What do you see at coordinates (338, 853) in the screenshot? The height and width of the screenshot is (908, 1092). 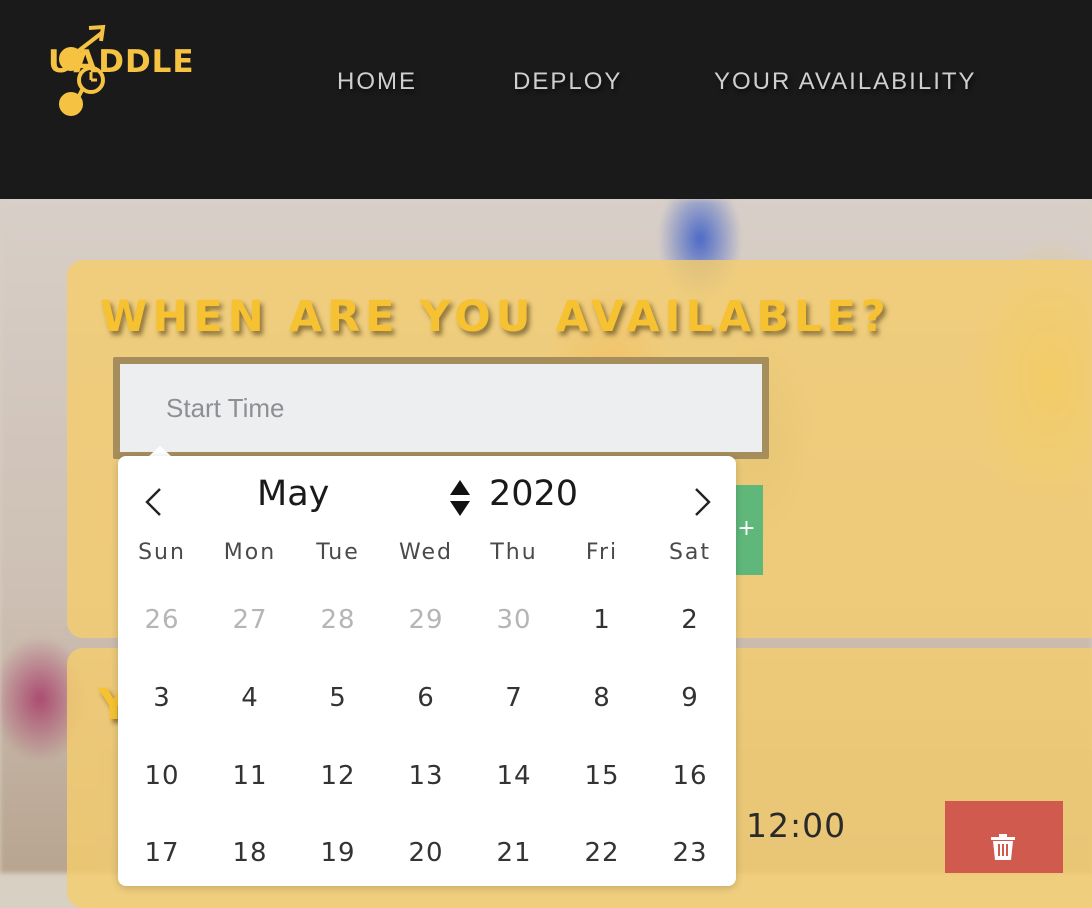 I see `calendar-day: 19` at bounding box center [338, 853].